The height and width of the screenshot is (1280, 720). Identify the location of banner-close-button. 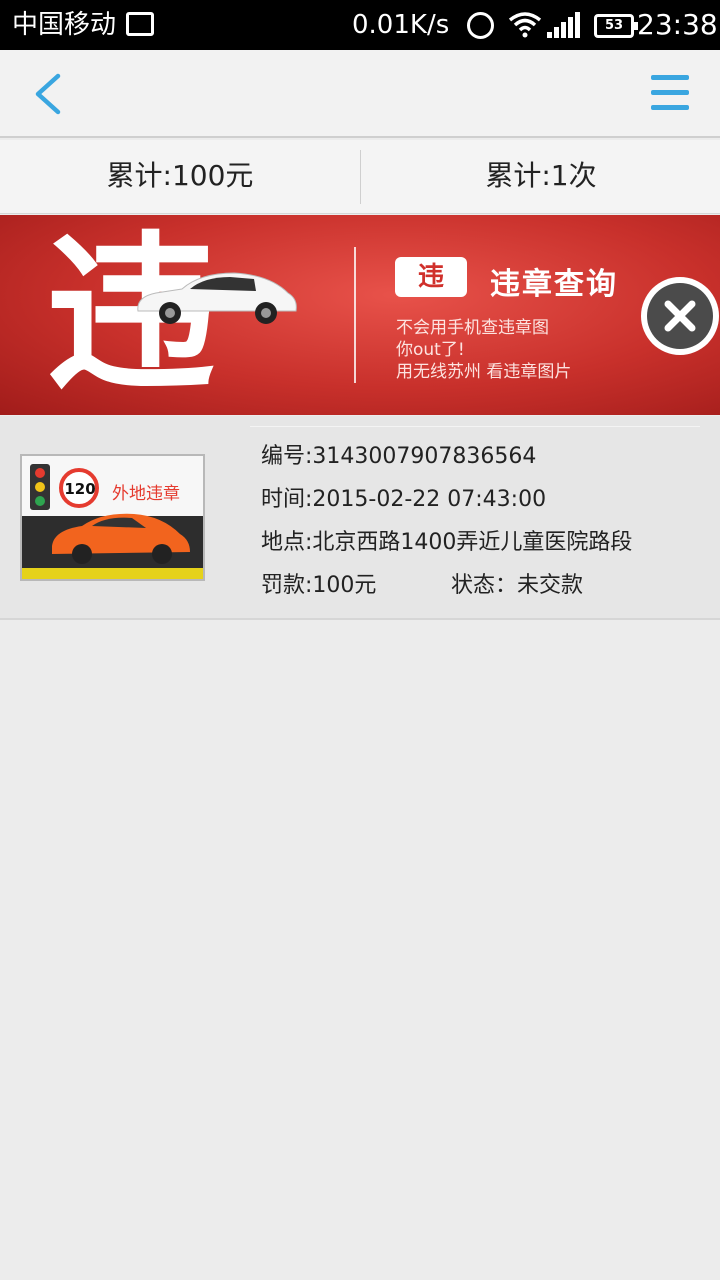
(680, 316).